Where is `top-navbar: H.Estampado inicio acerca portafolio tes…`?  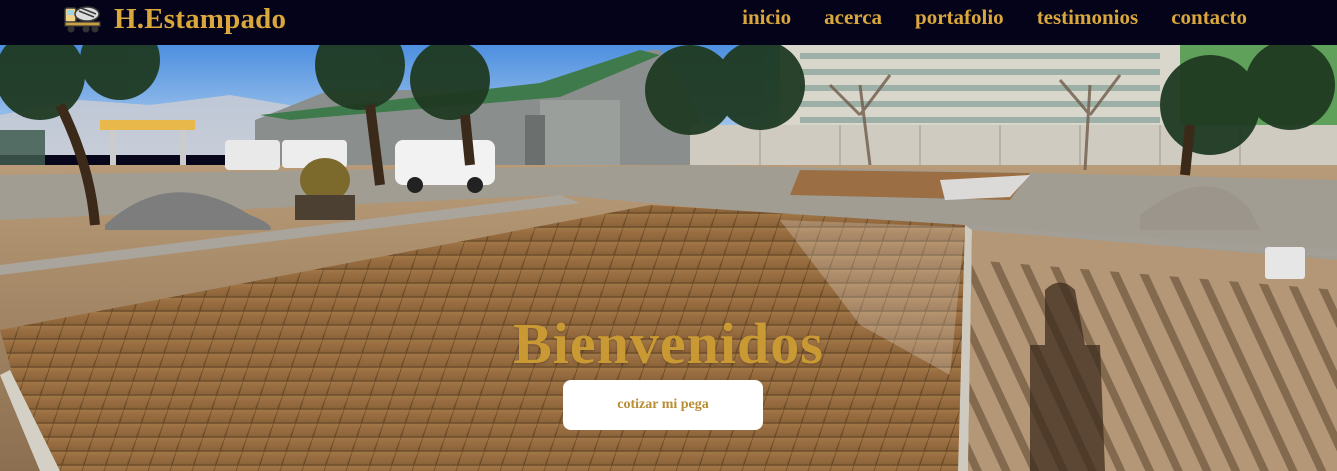 top-navbar: H.Estampado inicio acerca portafolio tes… is located at coordinates (668, 22).